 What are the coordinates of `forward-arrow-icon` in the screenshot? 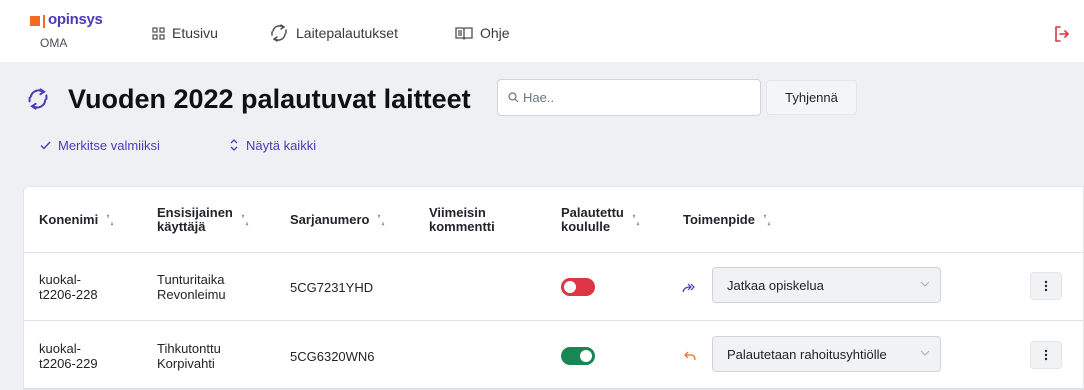 It's located at (688, 288).